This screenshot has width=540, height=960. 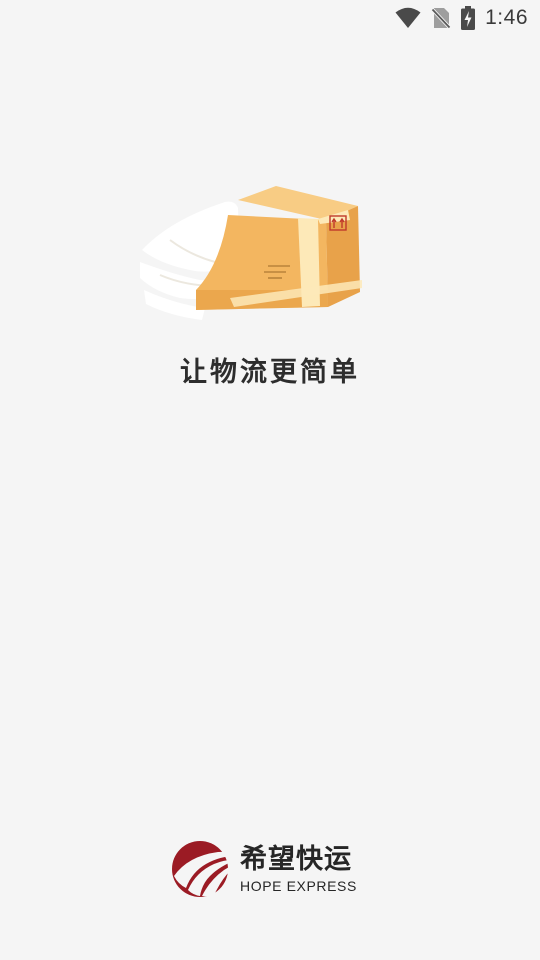 What do you see at coordinates (408, 18) in the screenshot?
I see `wifi-icon` at bounding box center [408, 18].